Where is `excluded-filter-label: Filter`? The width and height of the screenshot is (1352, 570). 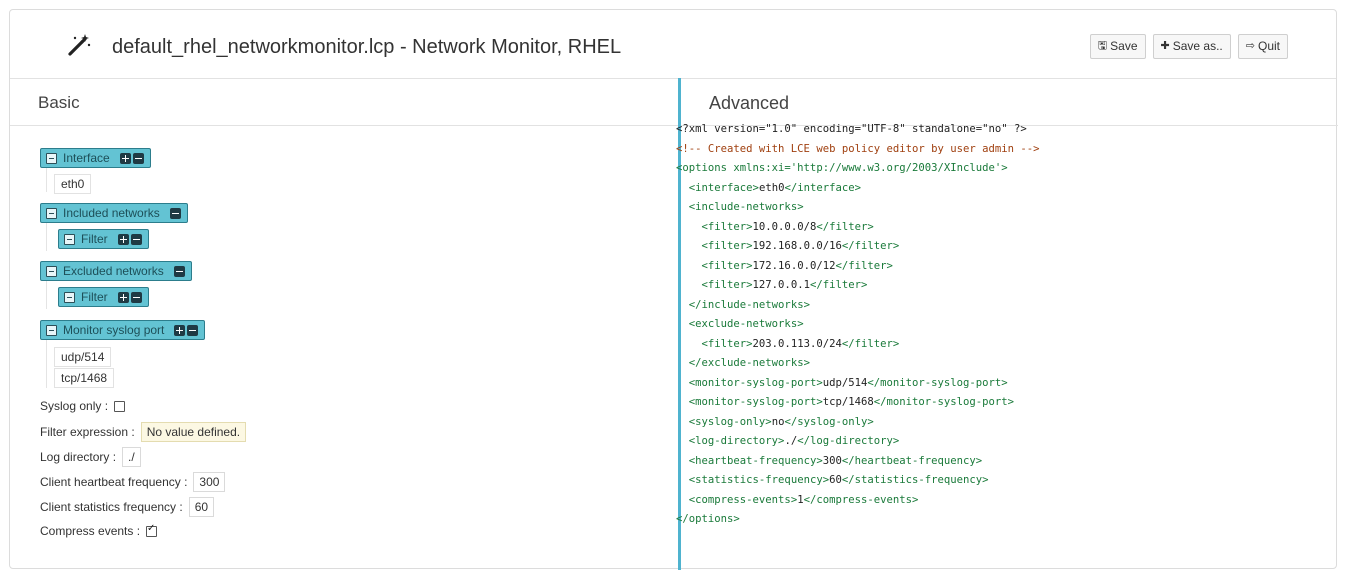
excluded-filter-label: Filter is located at coordinates (94, 297).